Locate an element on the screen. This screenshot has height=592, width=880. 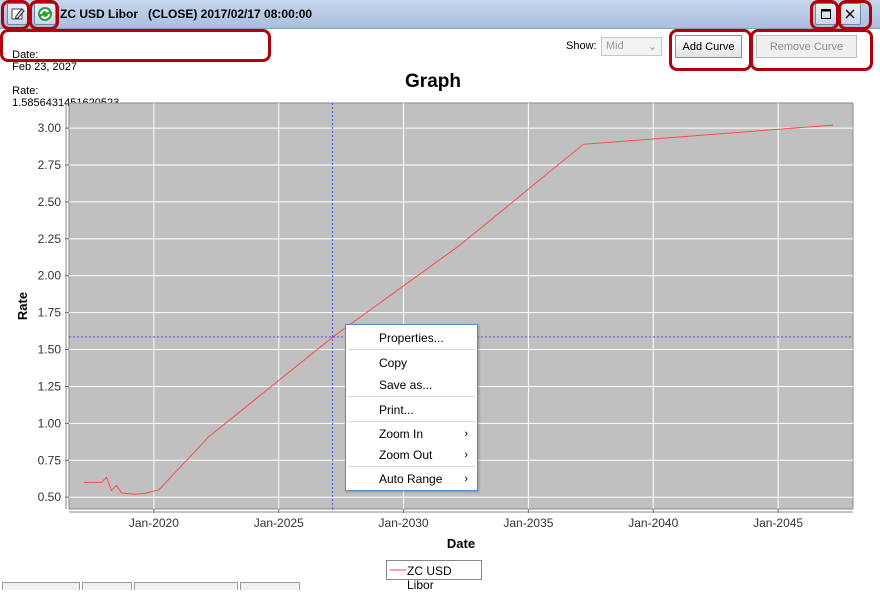
x-tick-label: Jan-2035 is located at coordinates (528, 523).